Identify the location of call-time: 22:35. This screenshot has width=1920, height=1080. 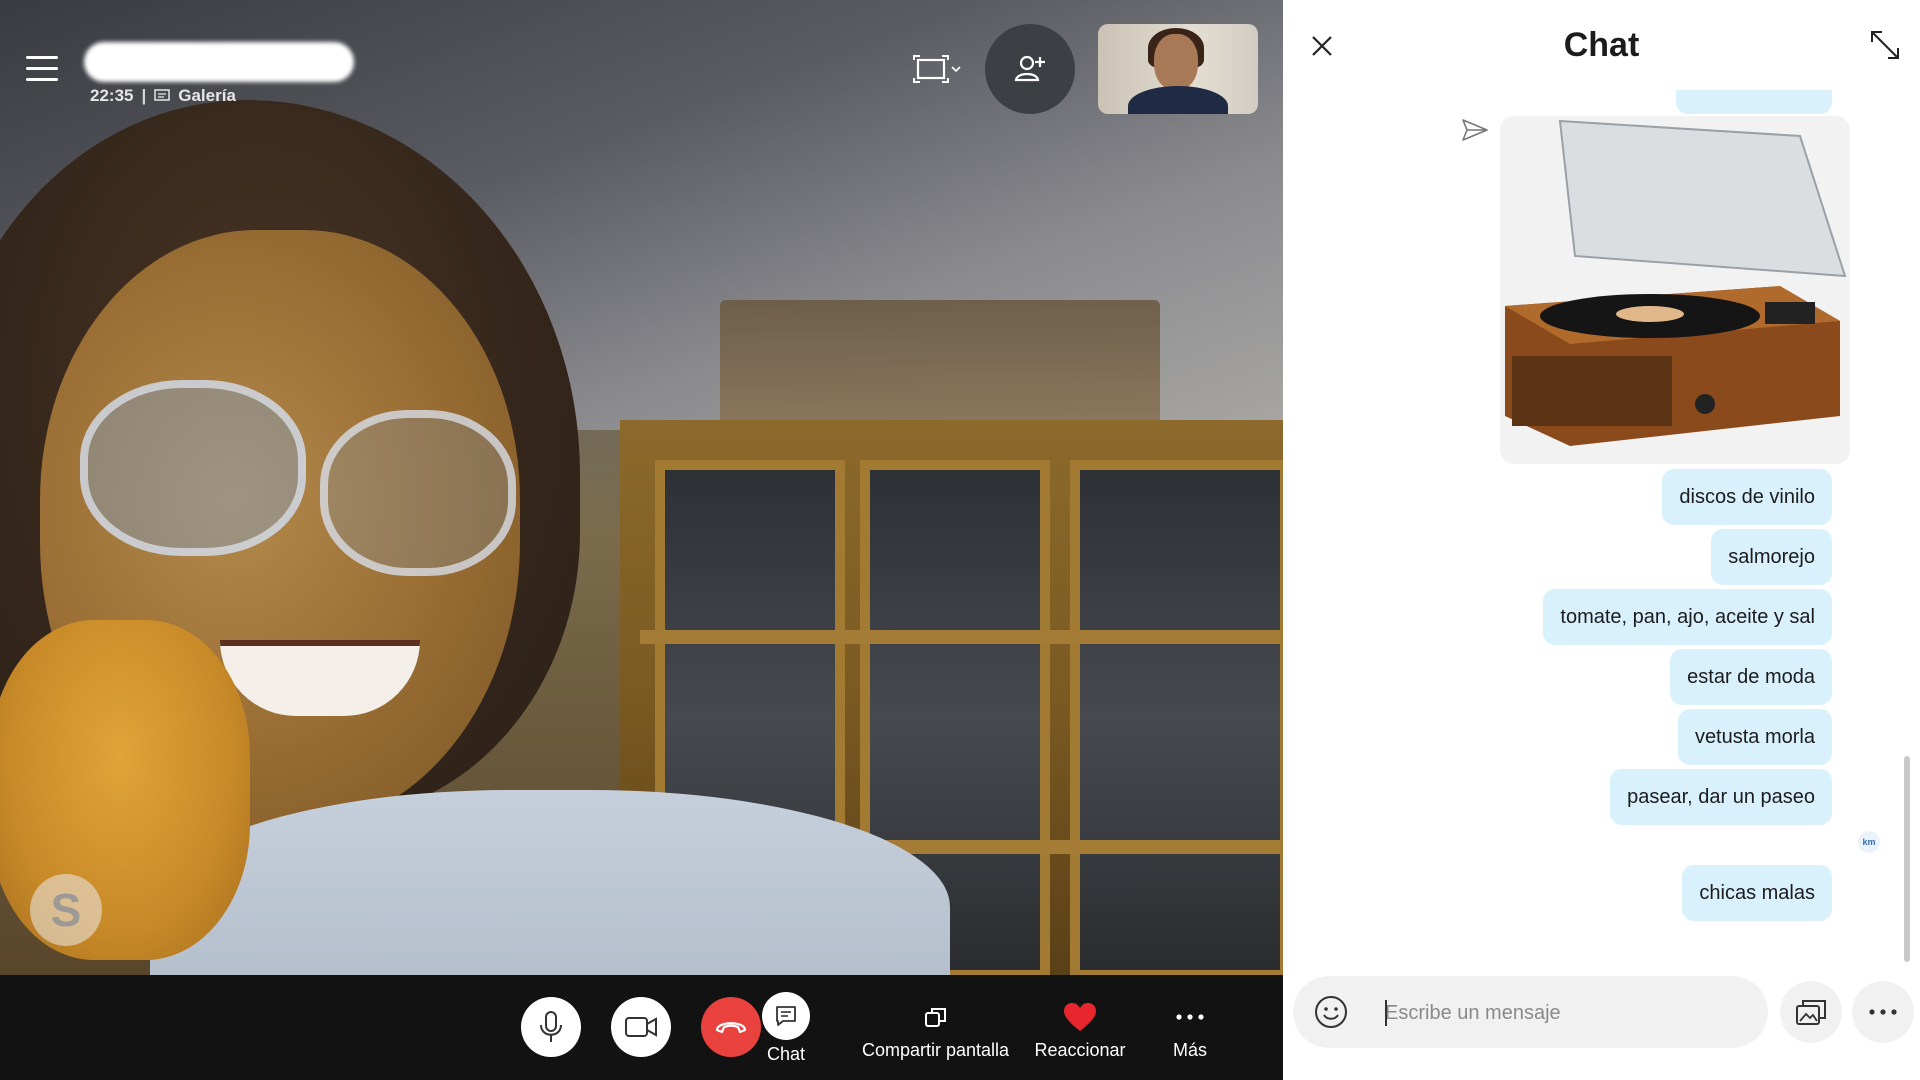
(112, 95).